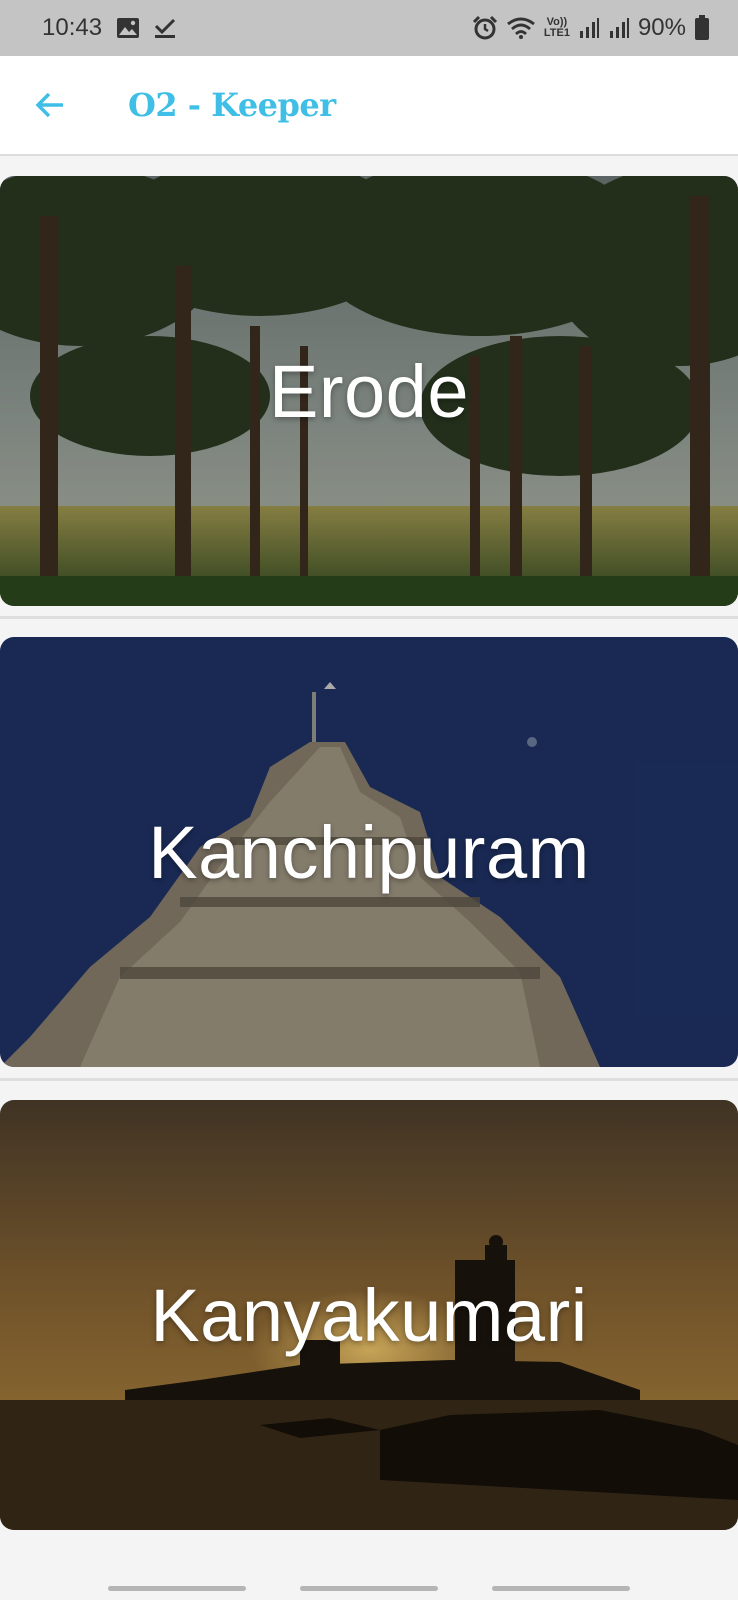  I want to click on battery-percent: 90%, so click(661, 27).